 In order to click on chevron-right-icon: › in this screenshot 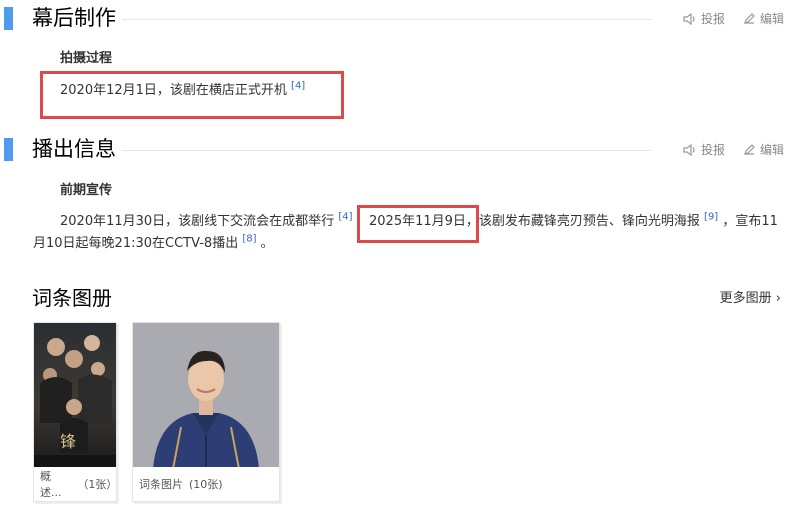, I will do `click(778, 298)`.